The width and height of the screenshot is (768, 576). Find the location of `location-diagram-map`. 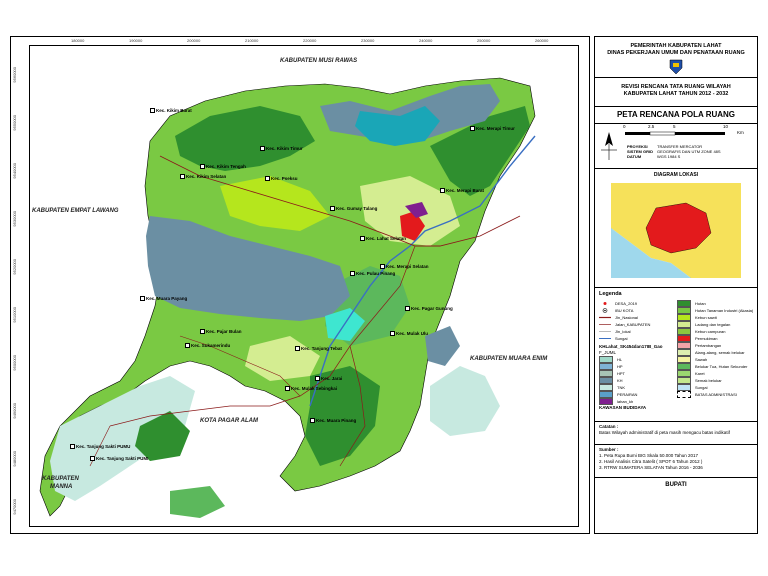

location-diagram-map is located at coordinates (676, 230).